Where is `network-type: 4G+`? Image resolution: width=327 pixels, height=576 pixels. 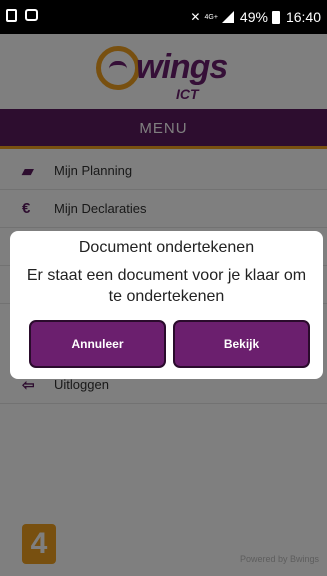
network-type: 4G+ is located at coordinates (211, 17).